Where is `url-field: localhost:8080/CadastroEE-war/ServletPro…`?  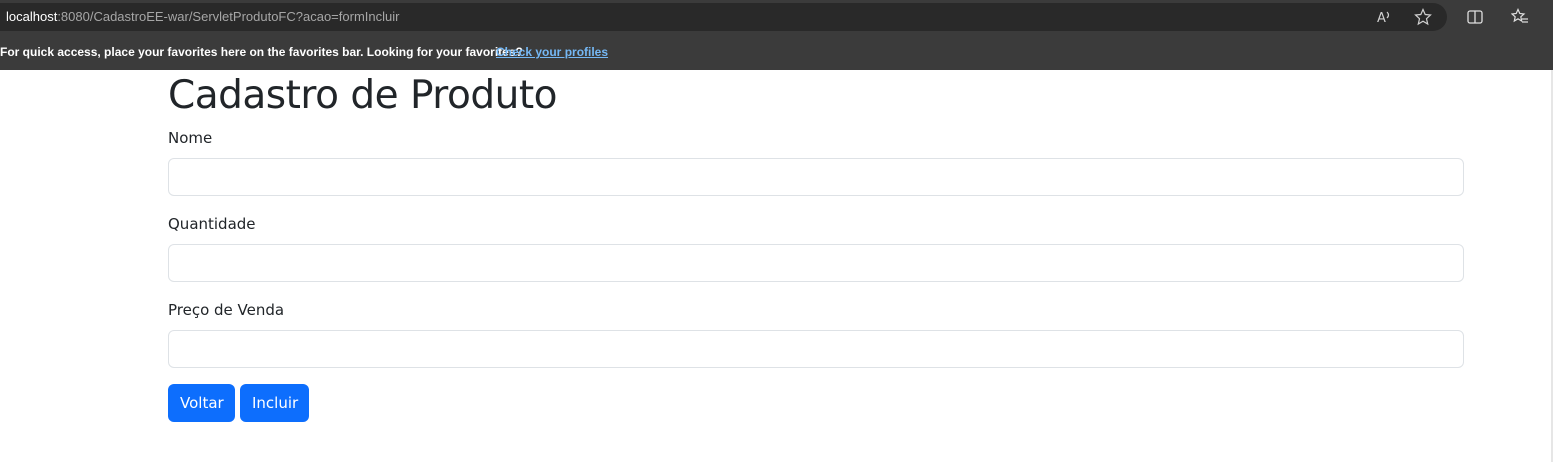 url-field: localhost:8080/CadastroEE-war/ServletPro… is located at coordinates (723, 17).